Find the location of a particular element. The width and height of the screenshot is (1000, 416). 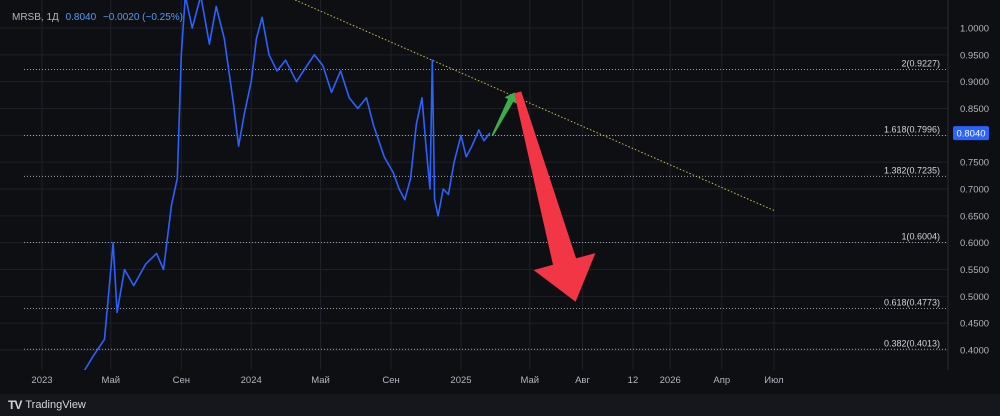

x-axis-background is located at coordinates (500, 382).